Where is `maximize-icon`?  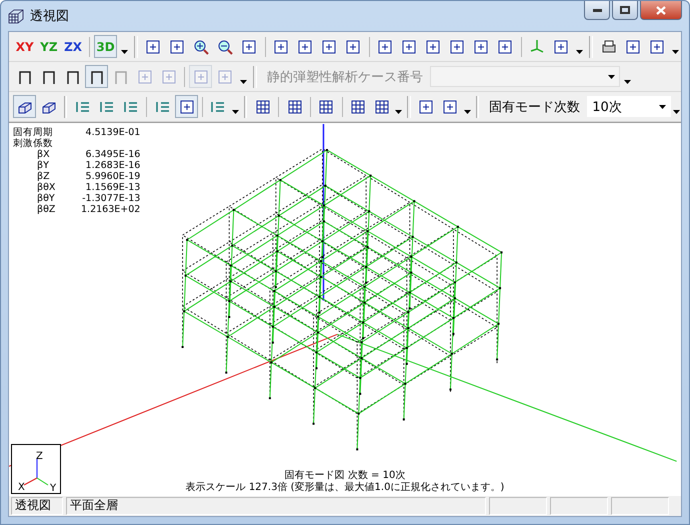
maximize-icon is located at coordinates (625, 10).